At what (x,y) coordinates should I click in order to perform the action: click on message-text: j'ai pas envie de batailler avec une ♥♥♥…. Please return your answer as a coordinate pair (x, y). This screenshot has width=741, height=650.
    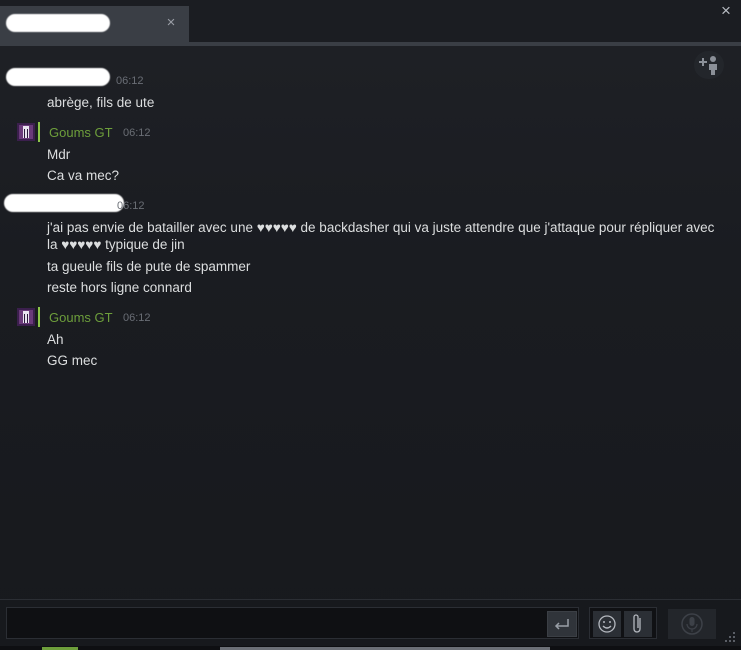
    Looking at the image, I should click on (381, 236).